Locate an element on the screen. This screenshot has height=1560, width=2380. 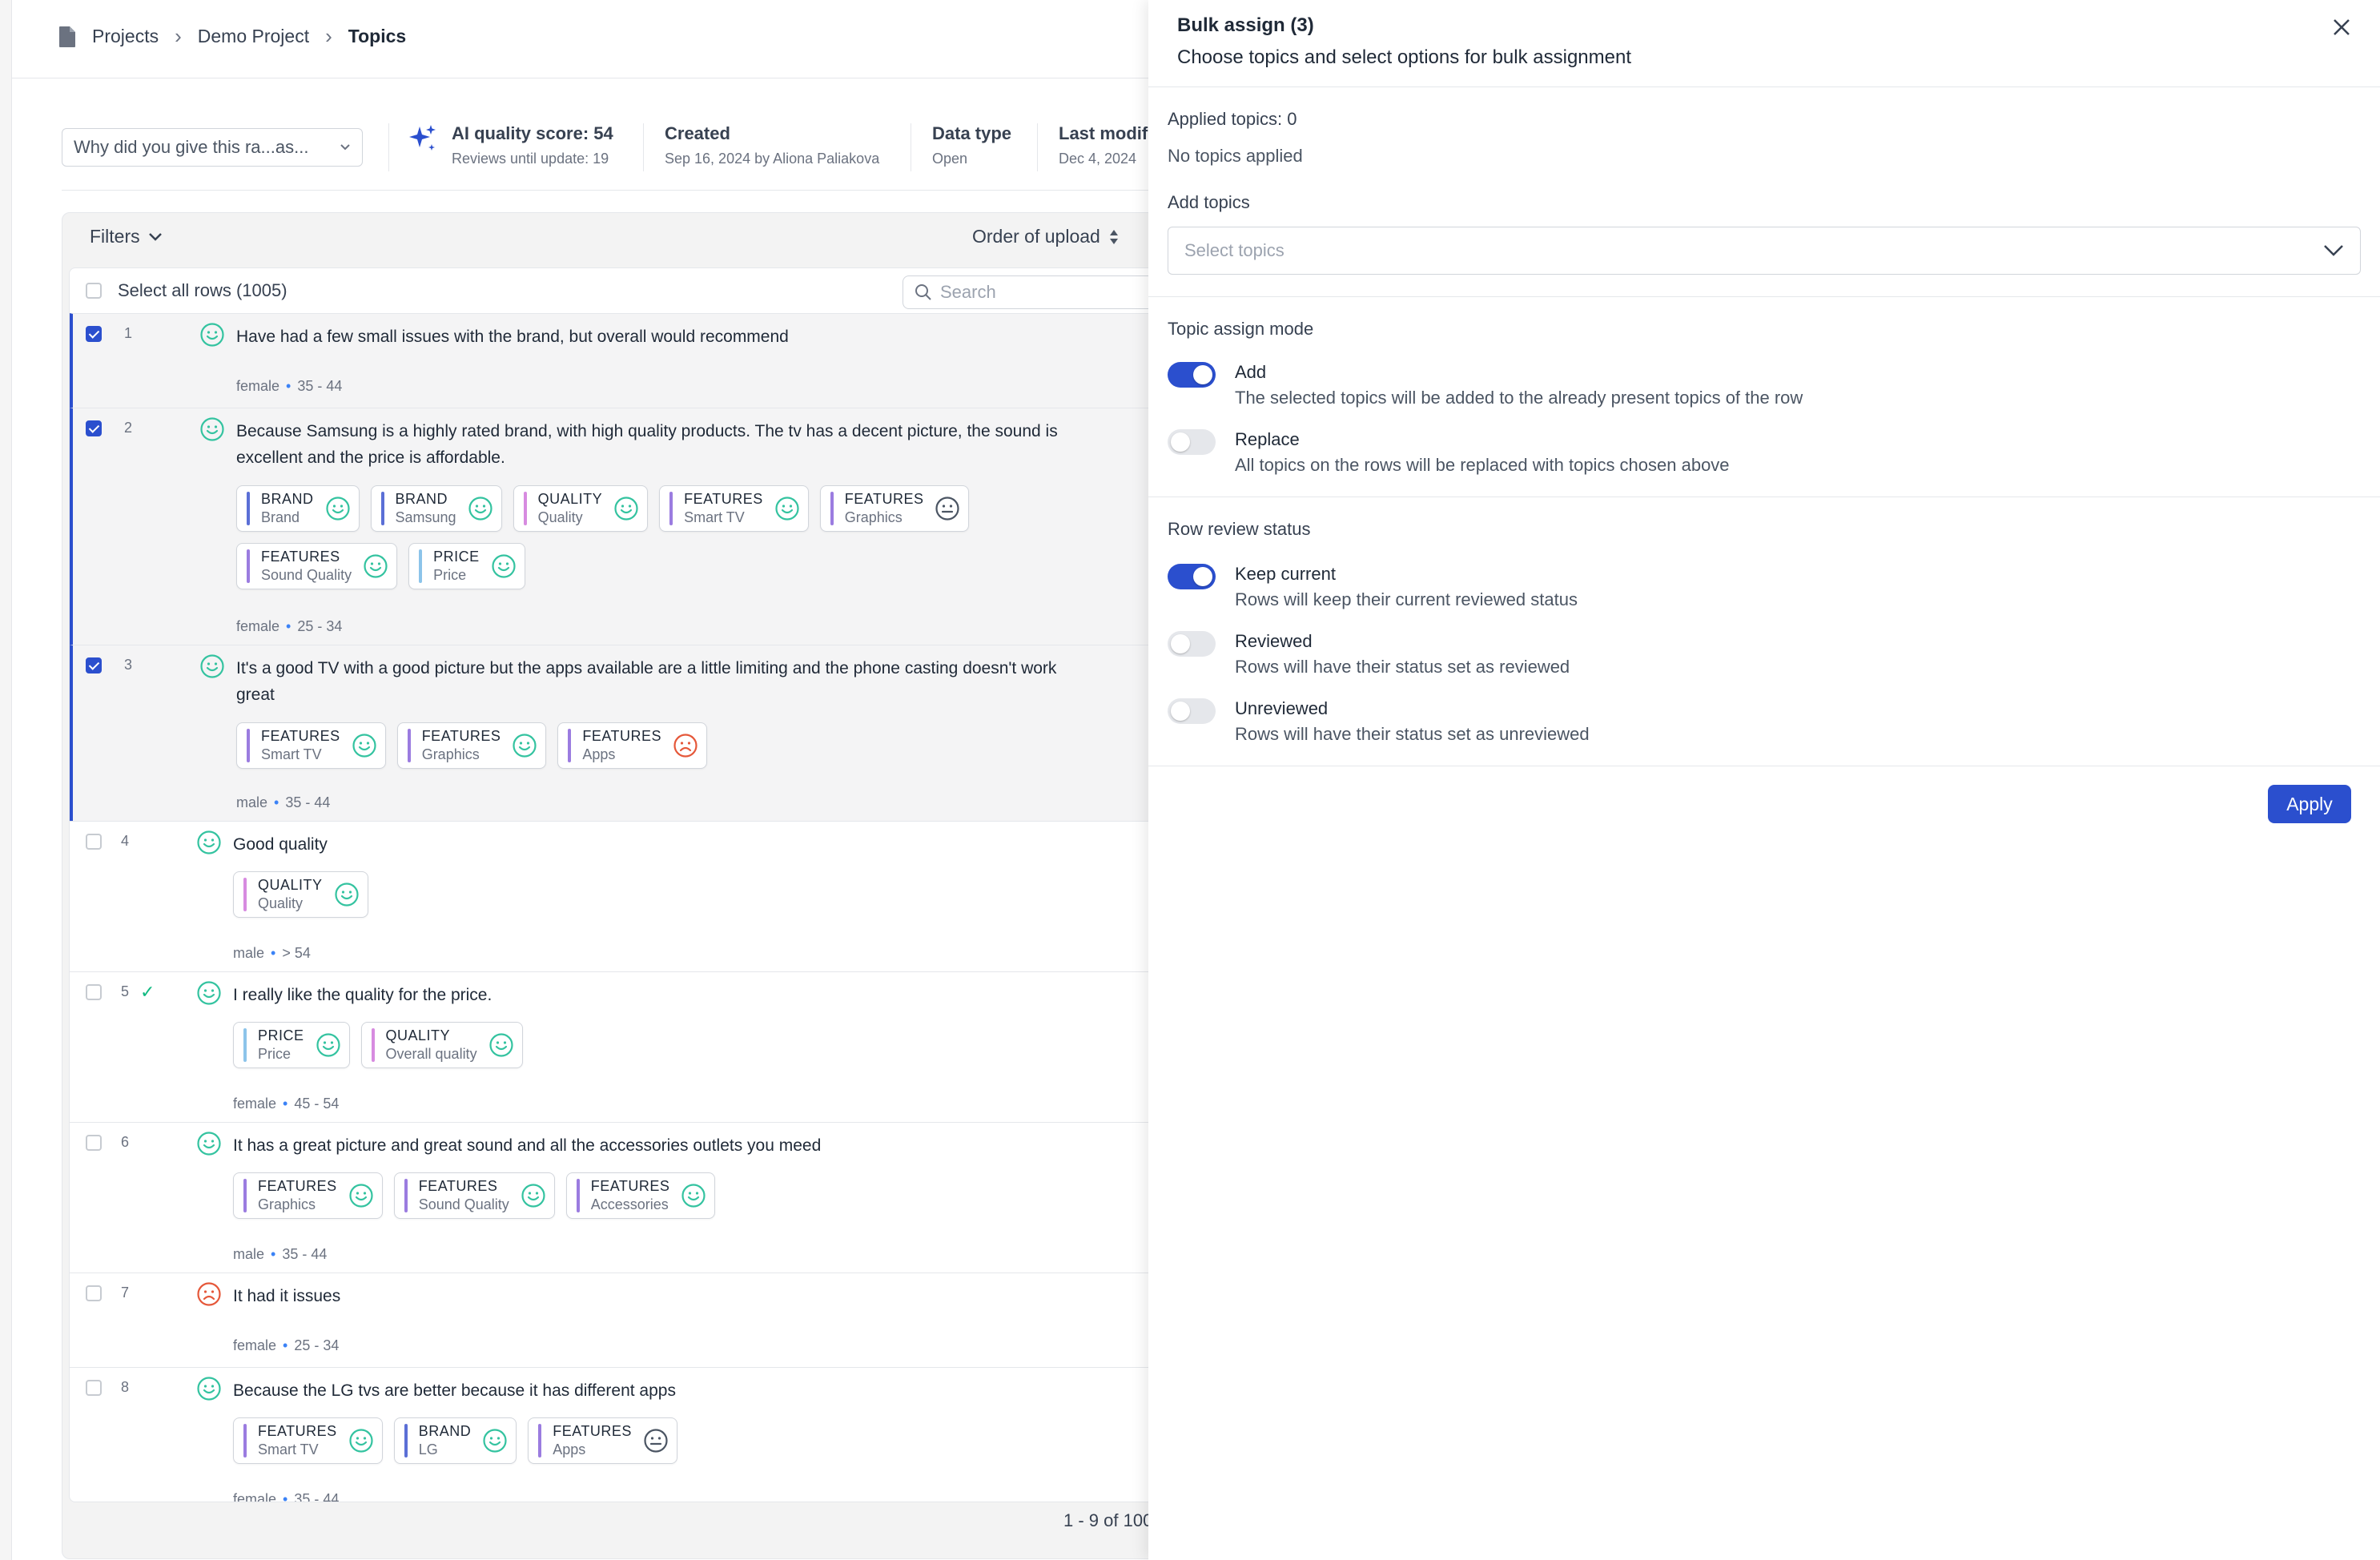
pagination-label: 1 - 9 of 100 is located at coordinates (1108, 1520).